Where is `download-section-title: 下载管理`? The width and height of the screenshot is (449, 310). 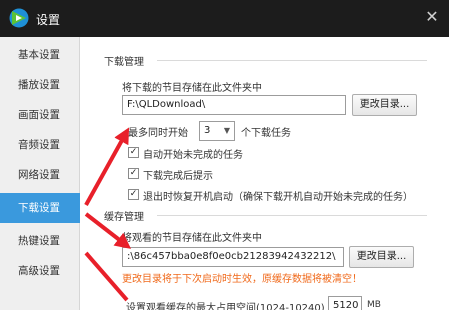
download-section-title: 下载管理 is located at coordinates (124, 62).